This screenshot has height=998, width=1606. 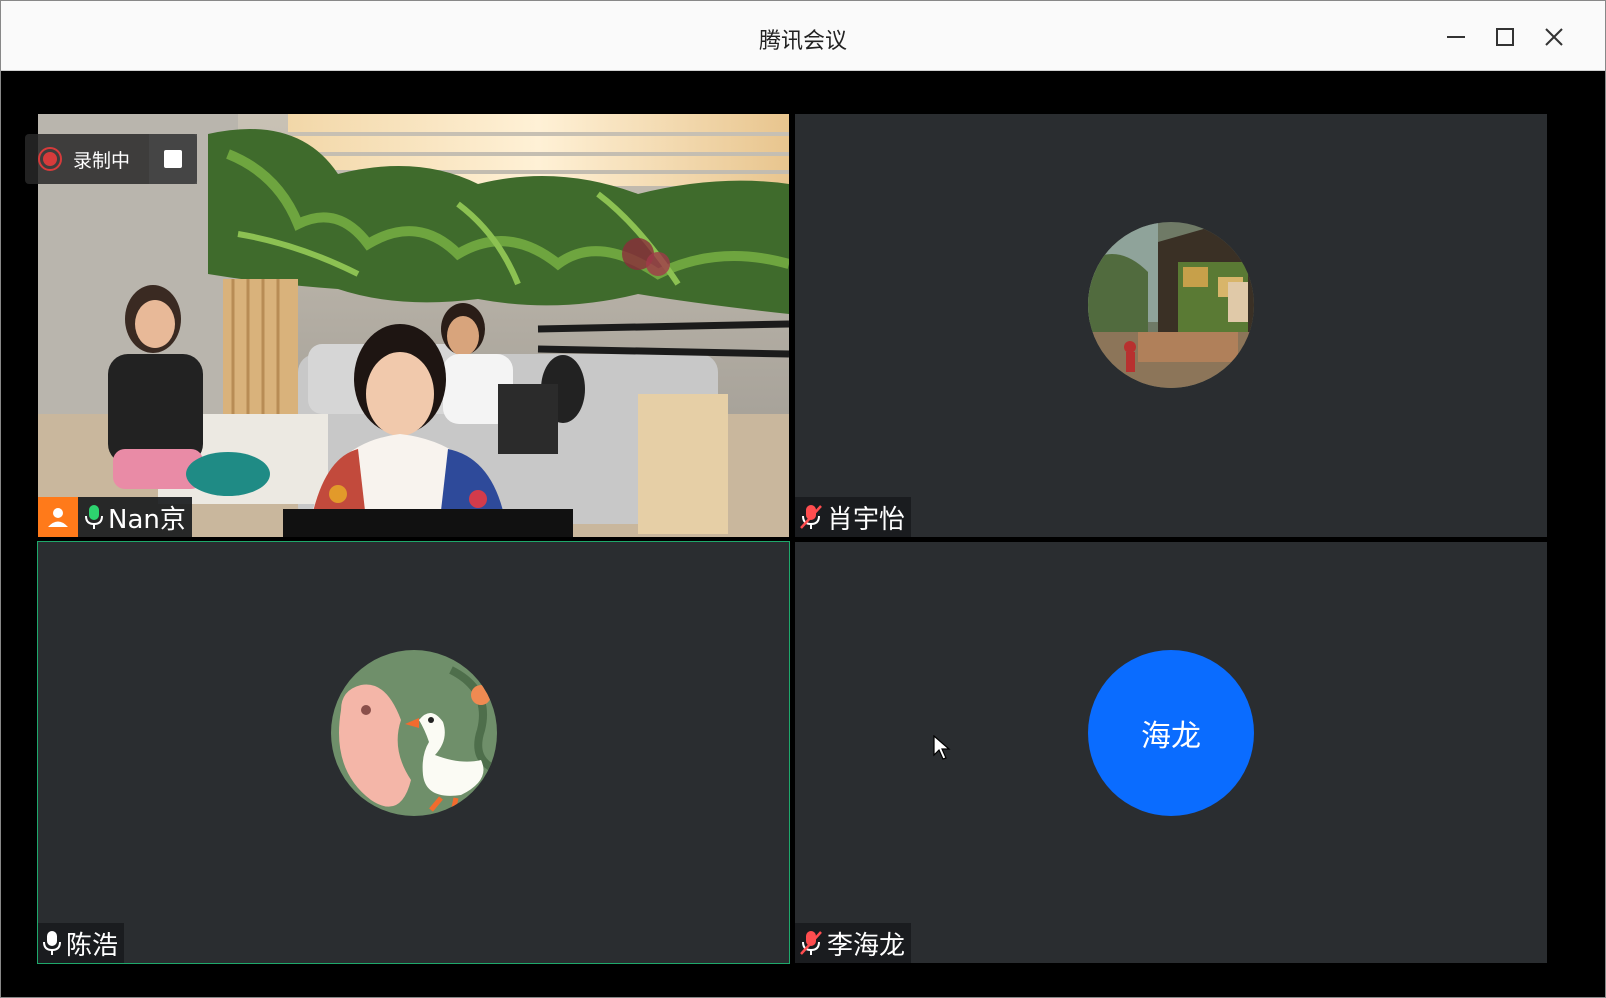 I want to click on stop-square-icon, so click(x=173, y=159).